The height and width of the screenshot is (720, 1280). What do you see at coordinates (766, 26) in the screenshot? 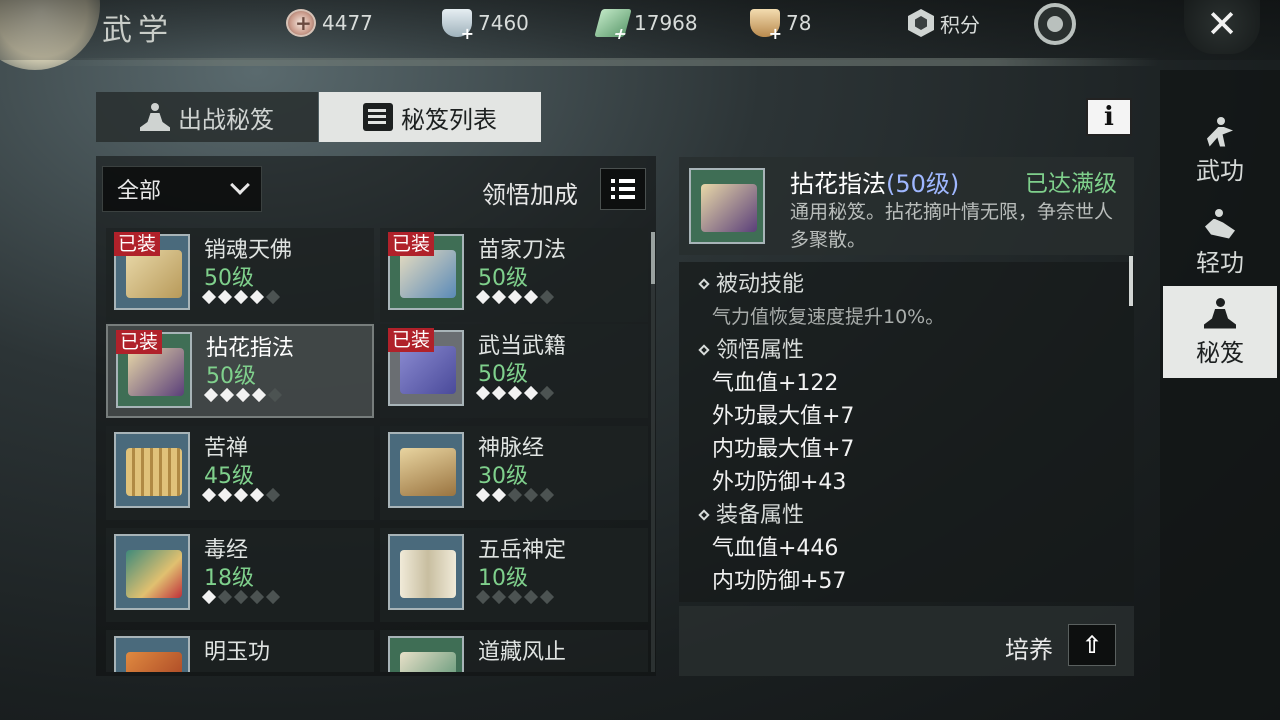
I see `gold-bowl-icon` at bounding box center [766, 26].